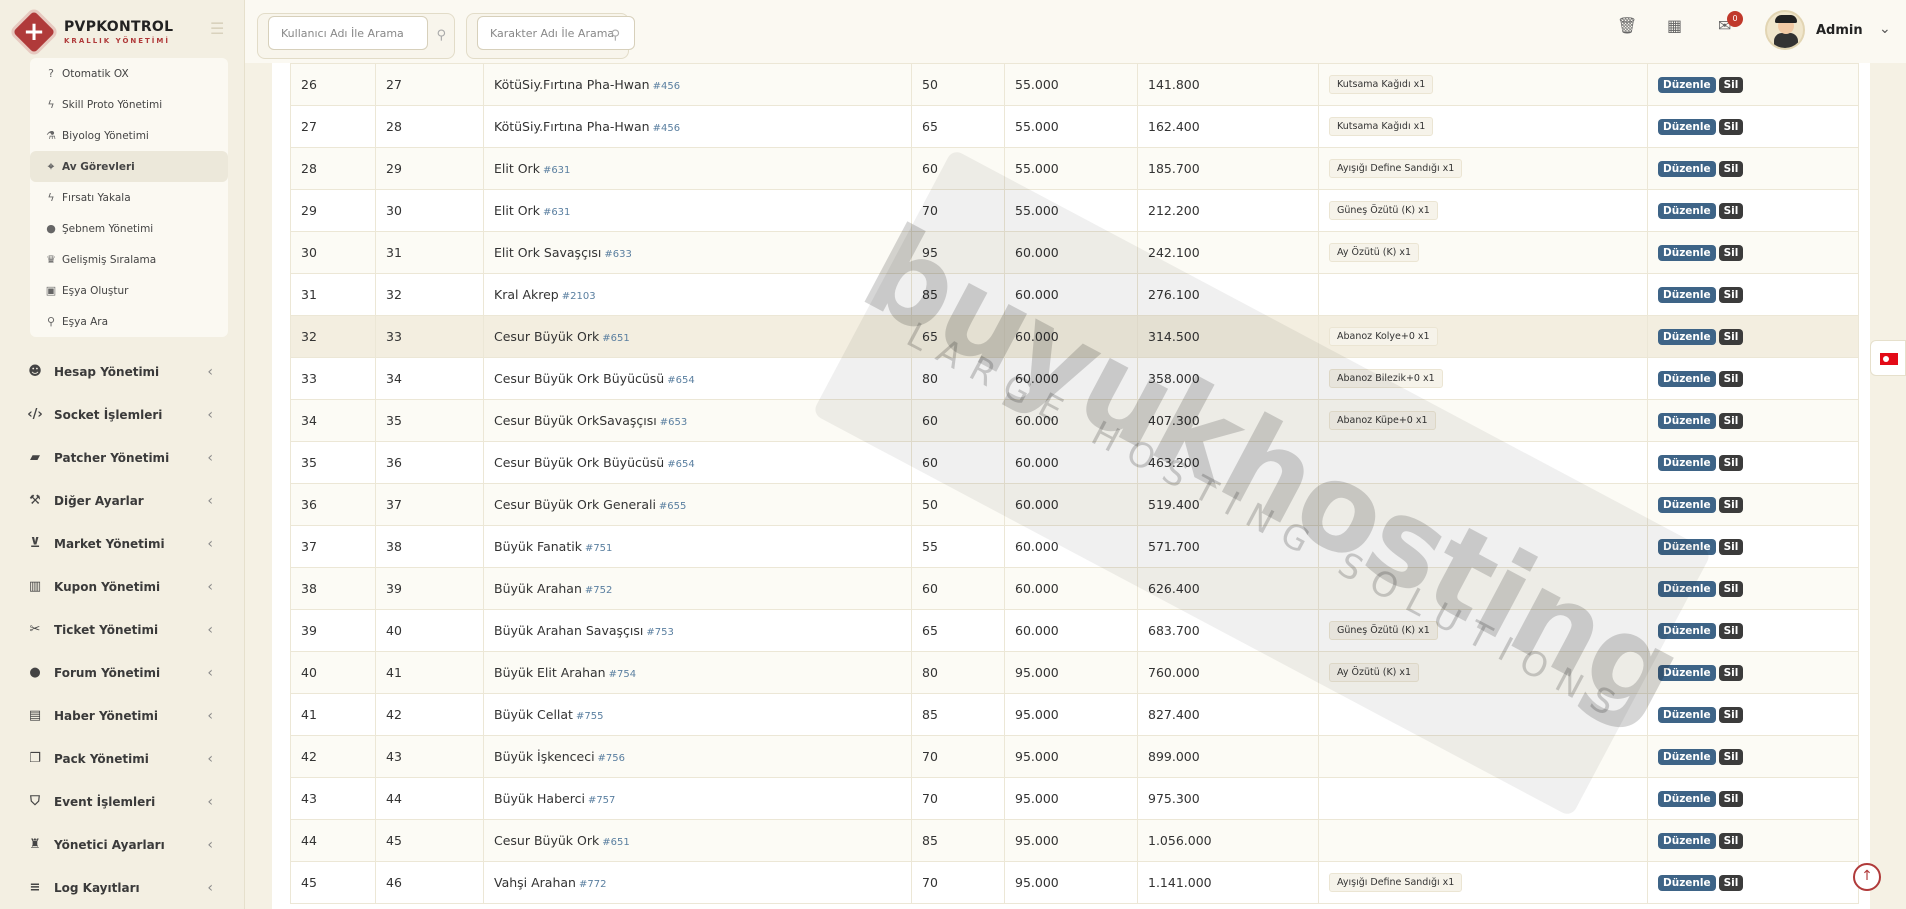 Image resolution: width=1906 pixels, height=909 pixels. I want to click on menu-item: ▤ Haber Yönetimi ‹, so click(122, 715).